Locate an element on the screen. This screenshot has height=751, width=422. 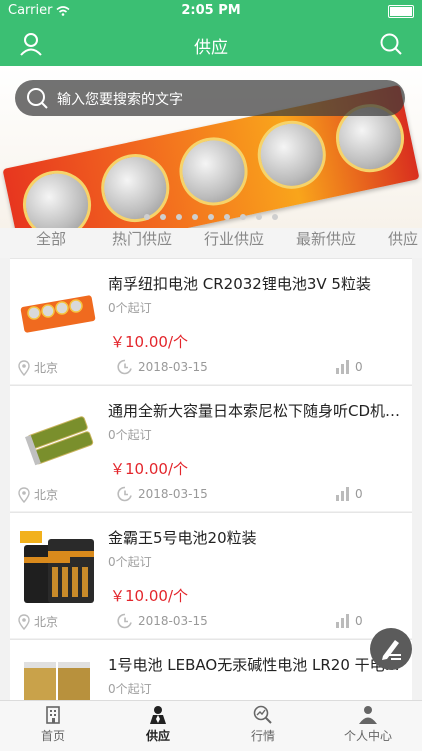
product-title: 金霸王5号电池20粒装 is located at coordinates (182, 538).